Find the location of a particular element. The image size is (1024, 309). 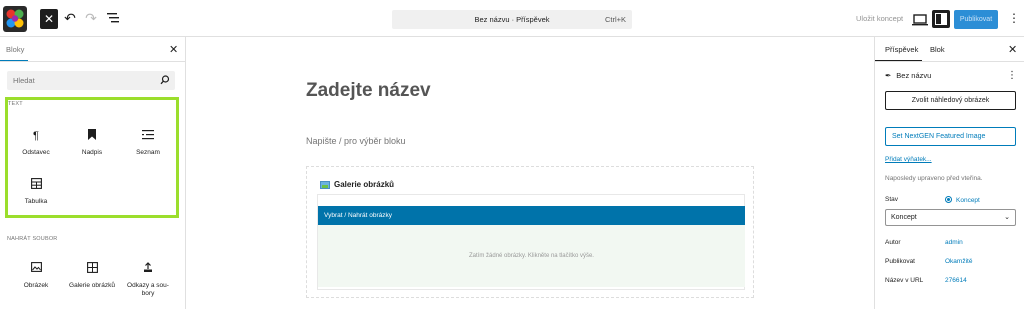

image-icon is located at coordinates (36, 269).